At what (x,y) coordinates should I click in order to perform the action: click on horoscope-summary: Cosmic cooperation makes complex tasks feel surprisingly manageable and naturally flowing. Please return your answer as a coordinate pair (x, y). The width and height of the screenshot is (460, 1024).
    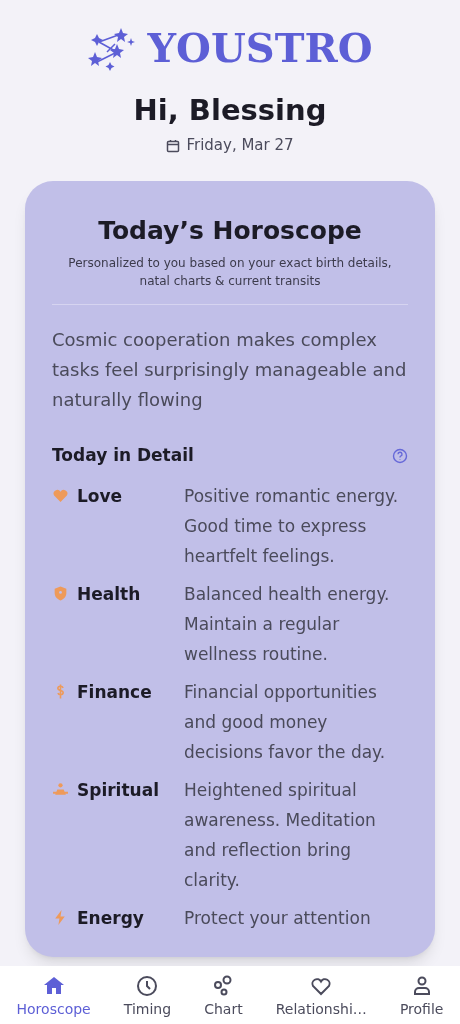
    Looking at the image, I should click on (230, 370).